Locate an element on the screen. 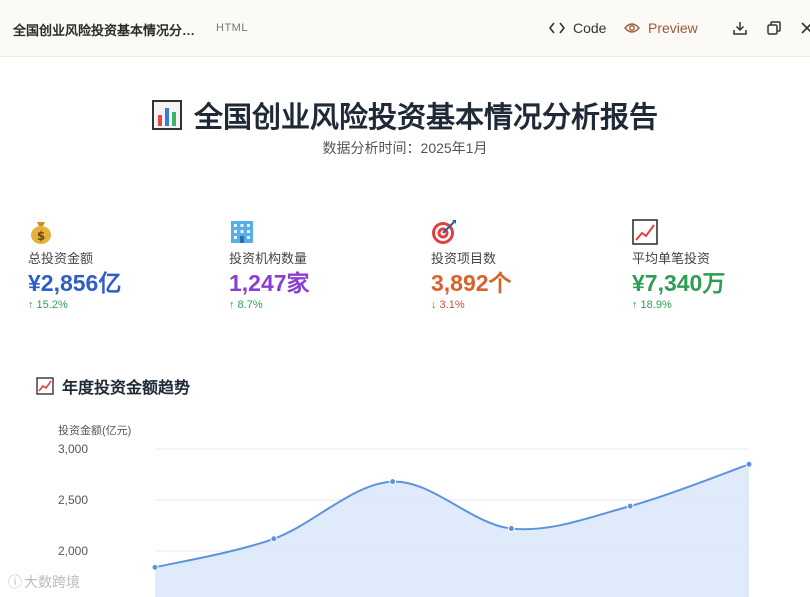 The height and width of the screenshot is (597, 810). code-brackets-icon is located at coordinates (557, 28).